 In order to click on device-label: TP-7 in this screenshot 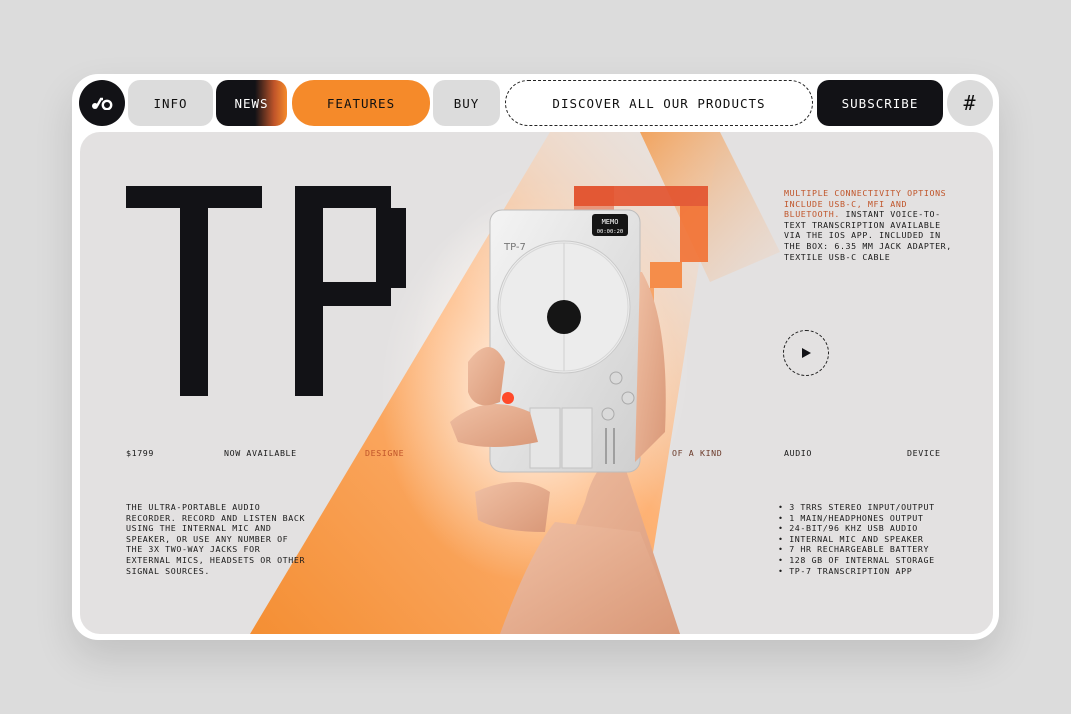, I will do `click(514, 247)`.